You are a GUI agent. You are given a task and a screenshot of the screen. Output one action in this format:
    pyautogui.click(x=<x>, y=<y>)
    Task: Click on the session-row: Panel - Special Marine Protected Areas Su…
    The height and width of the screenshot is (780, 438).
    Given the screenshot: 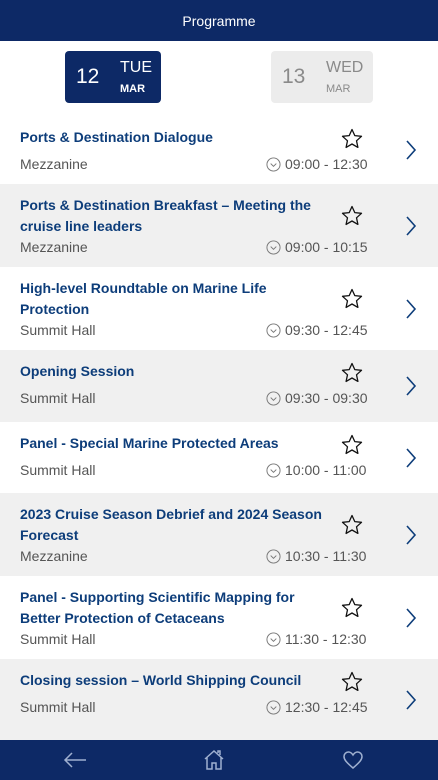 What is the action you would take?
    pyautogui.click(x=219, y=457)
    